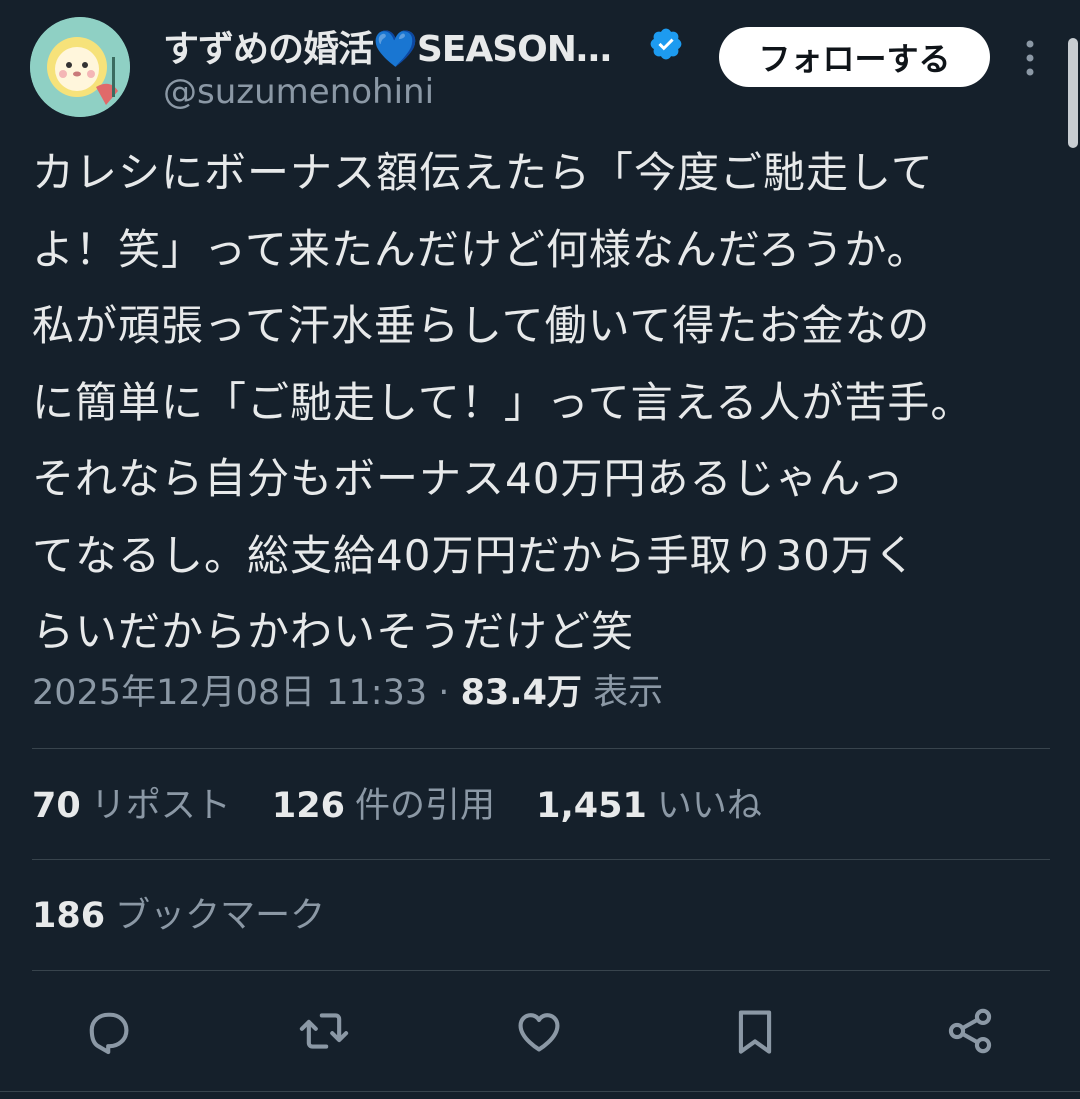 The width and height of the screenshot is (1080, 1099). What do you see at coordinates (483, 172) in the screenshot?
I see `tweet-text-line: カレシにボーナス額伝えたら「今度ご馳走して` at bounding box center [483, 172].